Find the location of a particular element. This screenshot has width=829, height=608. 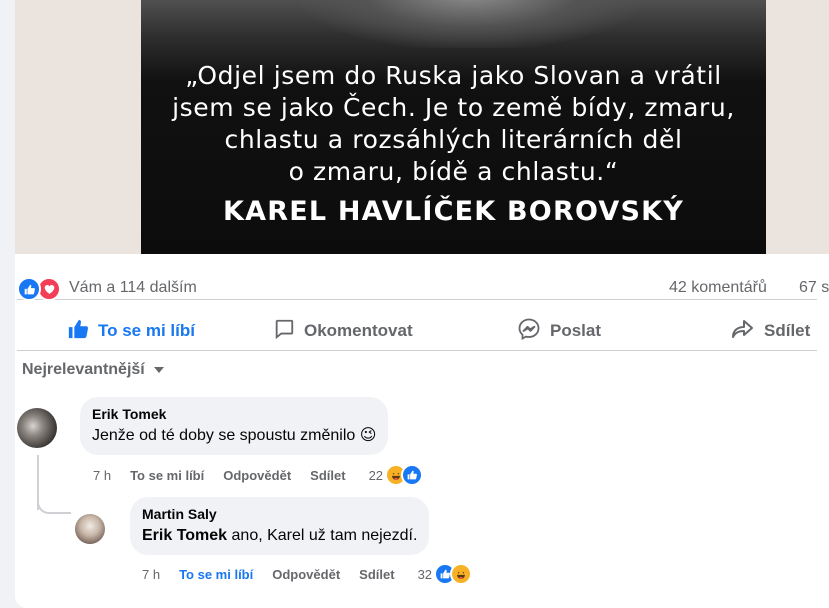

comment-reply-link: Odpovědět is located at coordinates (257, 475).